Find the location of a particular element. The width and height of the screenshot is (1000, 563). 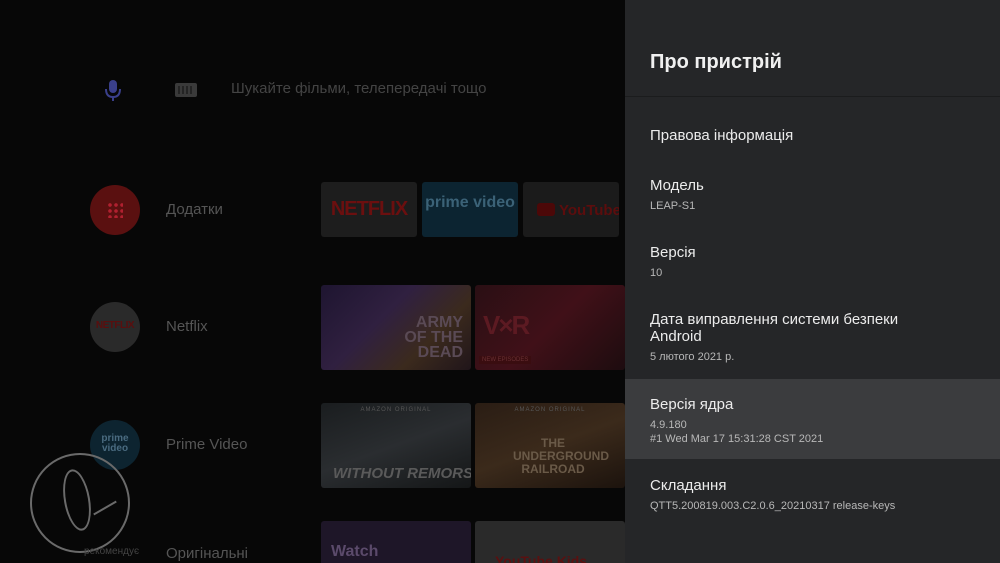

row-label-originals: Оригінальні is located at coordinates (207, 553).